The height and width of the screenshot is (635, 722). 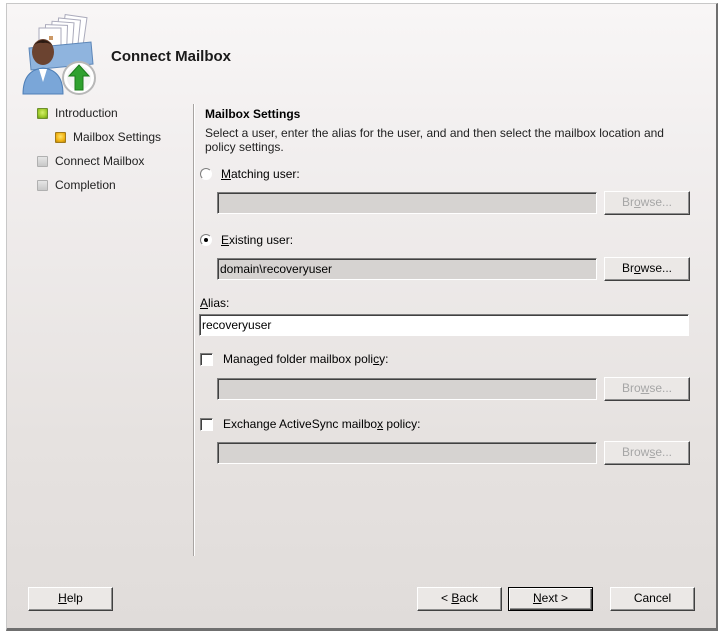 I want to click on help-button: Help, so click(x=70, y=599).